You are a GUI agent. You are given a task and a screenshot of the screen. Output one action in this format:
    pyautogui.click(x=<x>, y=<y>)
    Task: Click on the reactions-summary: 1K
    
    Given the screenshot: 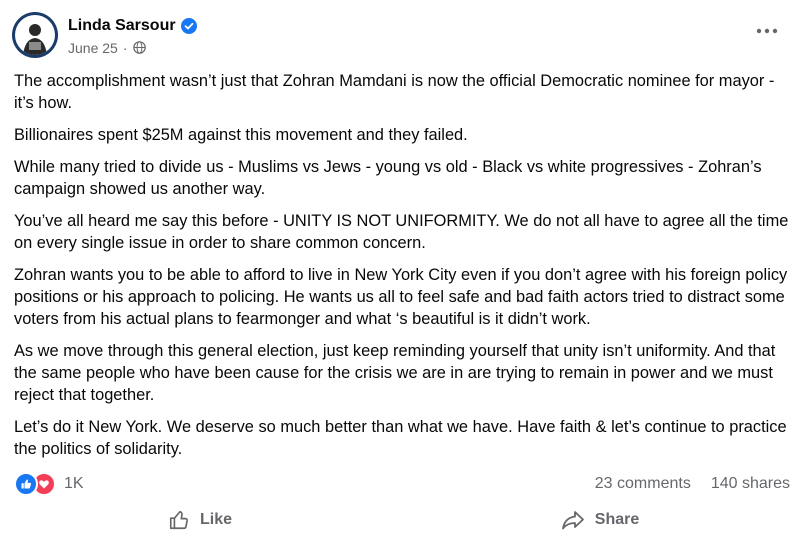 What is the action you would take?
    pyautogui.click(x=49, y=484)
    